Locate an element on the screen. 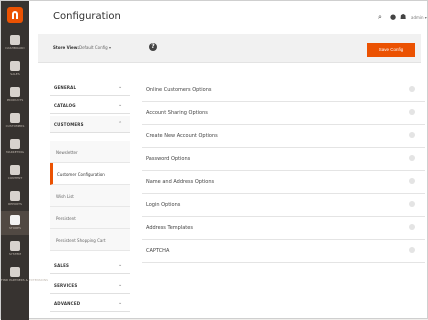 The image size is (428, 320). tab-group-label: GENERAL is located at coordinates (65, 87).